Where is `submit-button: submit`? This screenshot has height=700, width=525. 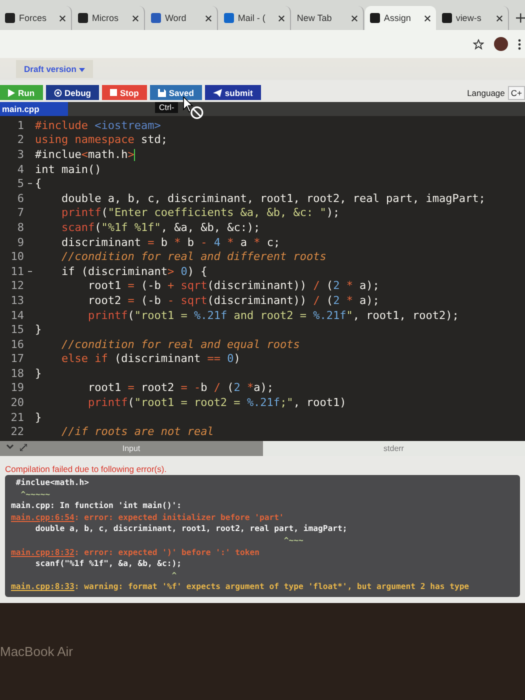
submit-button: submit is located at coordinates (232, 92).